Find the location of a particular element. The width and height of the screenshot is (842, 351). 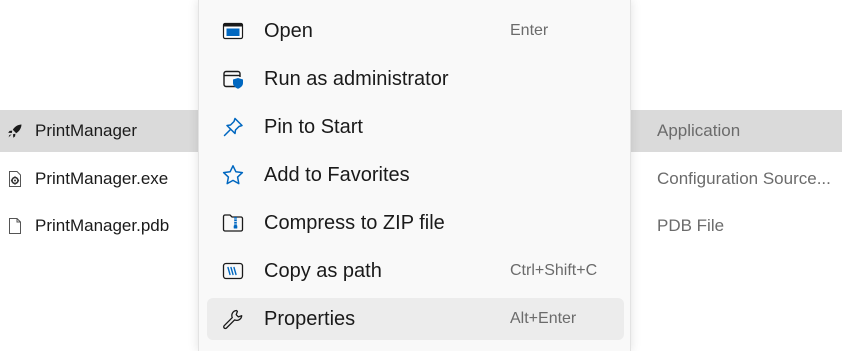

menu-item-copy-as-path: Copy as path Ctrl+Shift+C is located at coordinates (415, 271).